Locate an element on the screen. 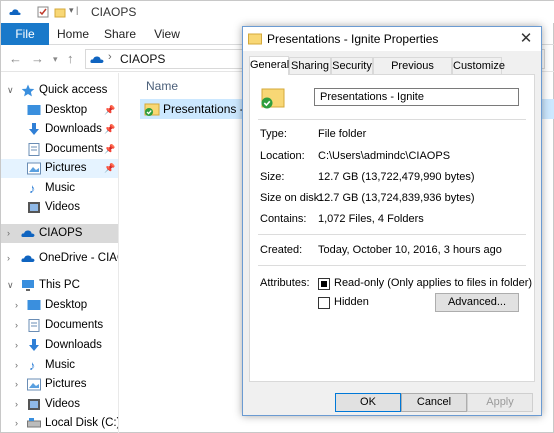 This screenshot has height=433, width=554. back-arrow-icon: ← is located at coordinates (15, 58).